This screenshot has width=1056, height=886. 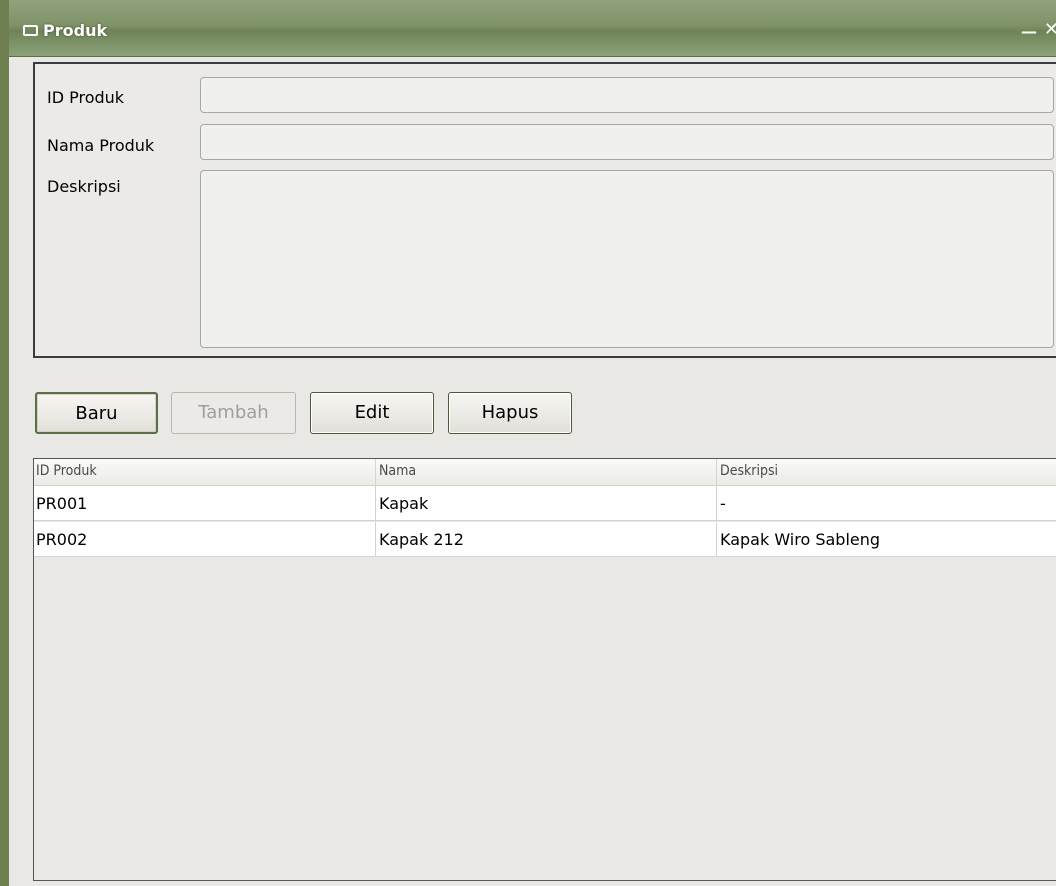 What do you see at coordinates (101, 145) in the screenshot?
I see `nama-produk-label: Nama Produk` at bounding box center [101, 145].